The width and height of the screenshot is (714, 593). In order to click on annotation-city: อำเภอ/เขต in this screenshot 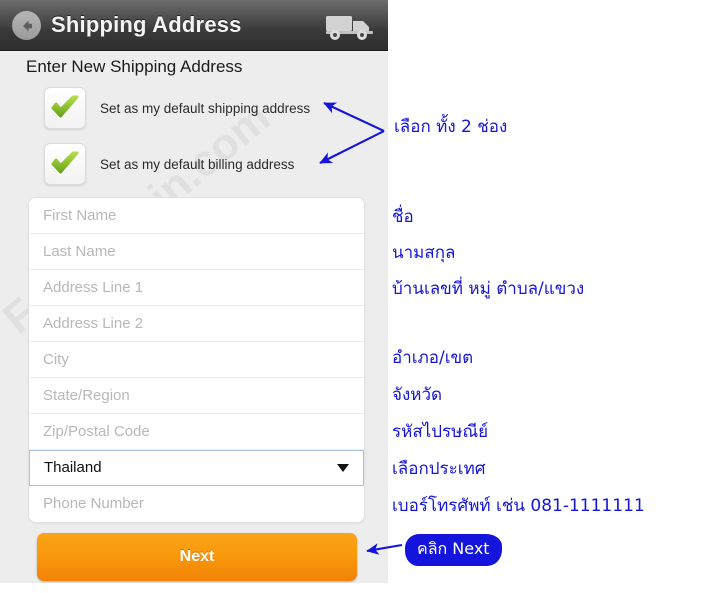, I will do `click(433, 358)`.